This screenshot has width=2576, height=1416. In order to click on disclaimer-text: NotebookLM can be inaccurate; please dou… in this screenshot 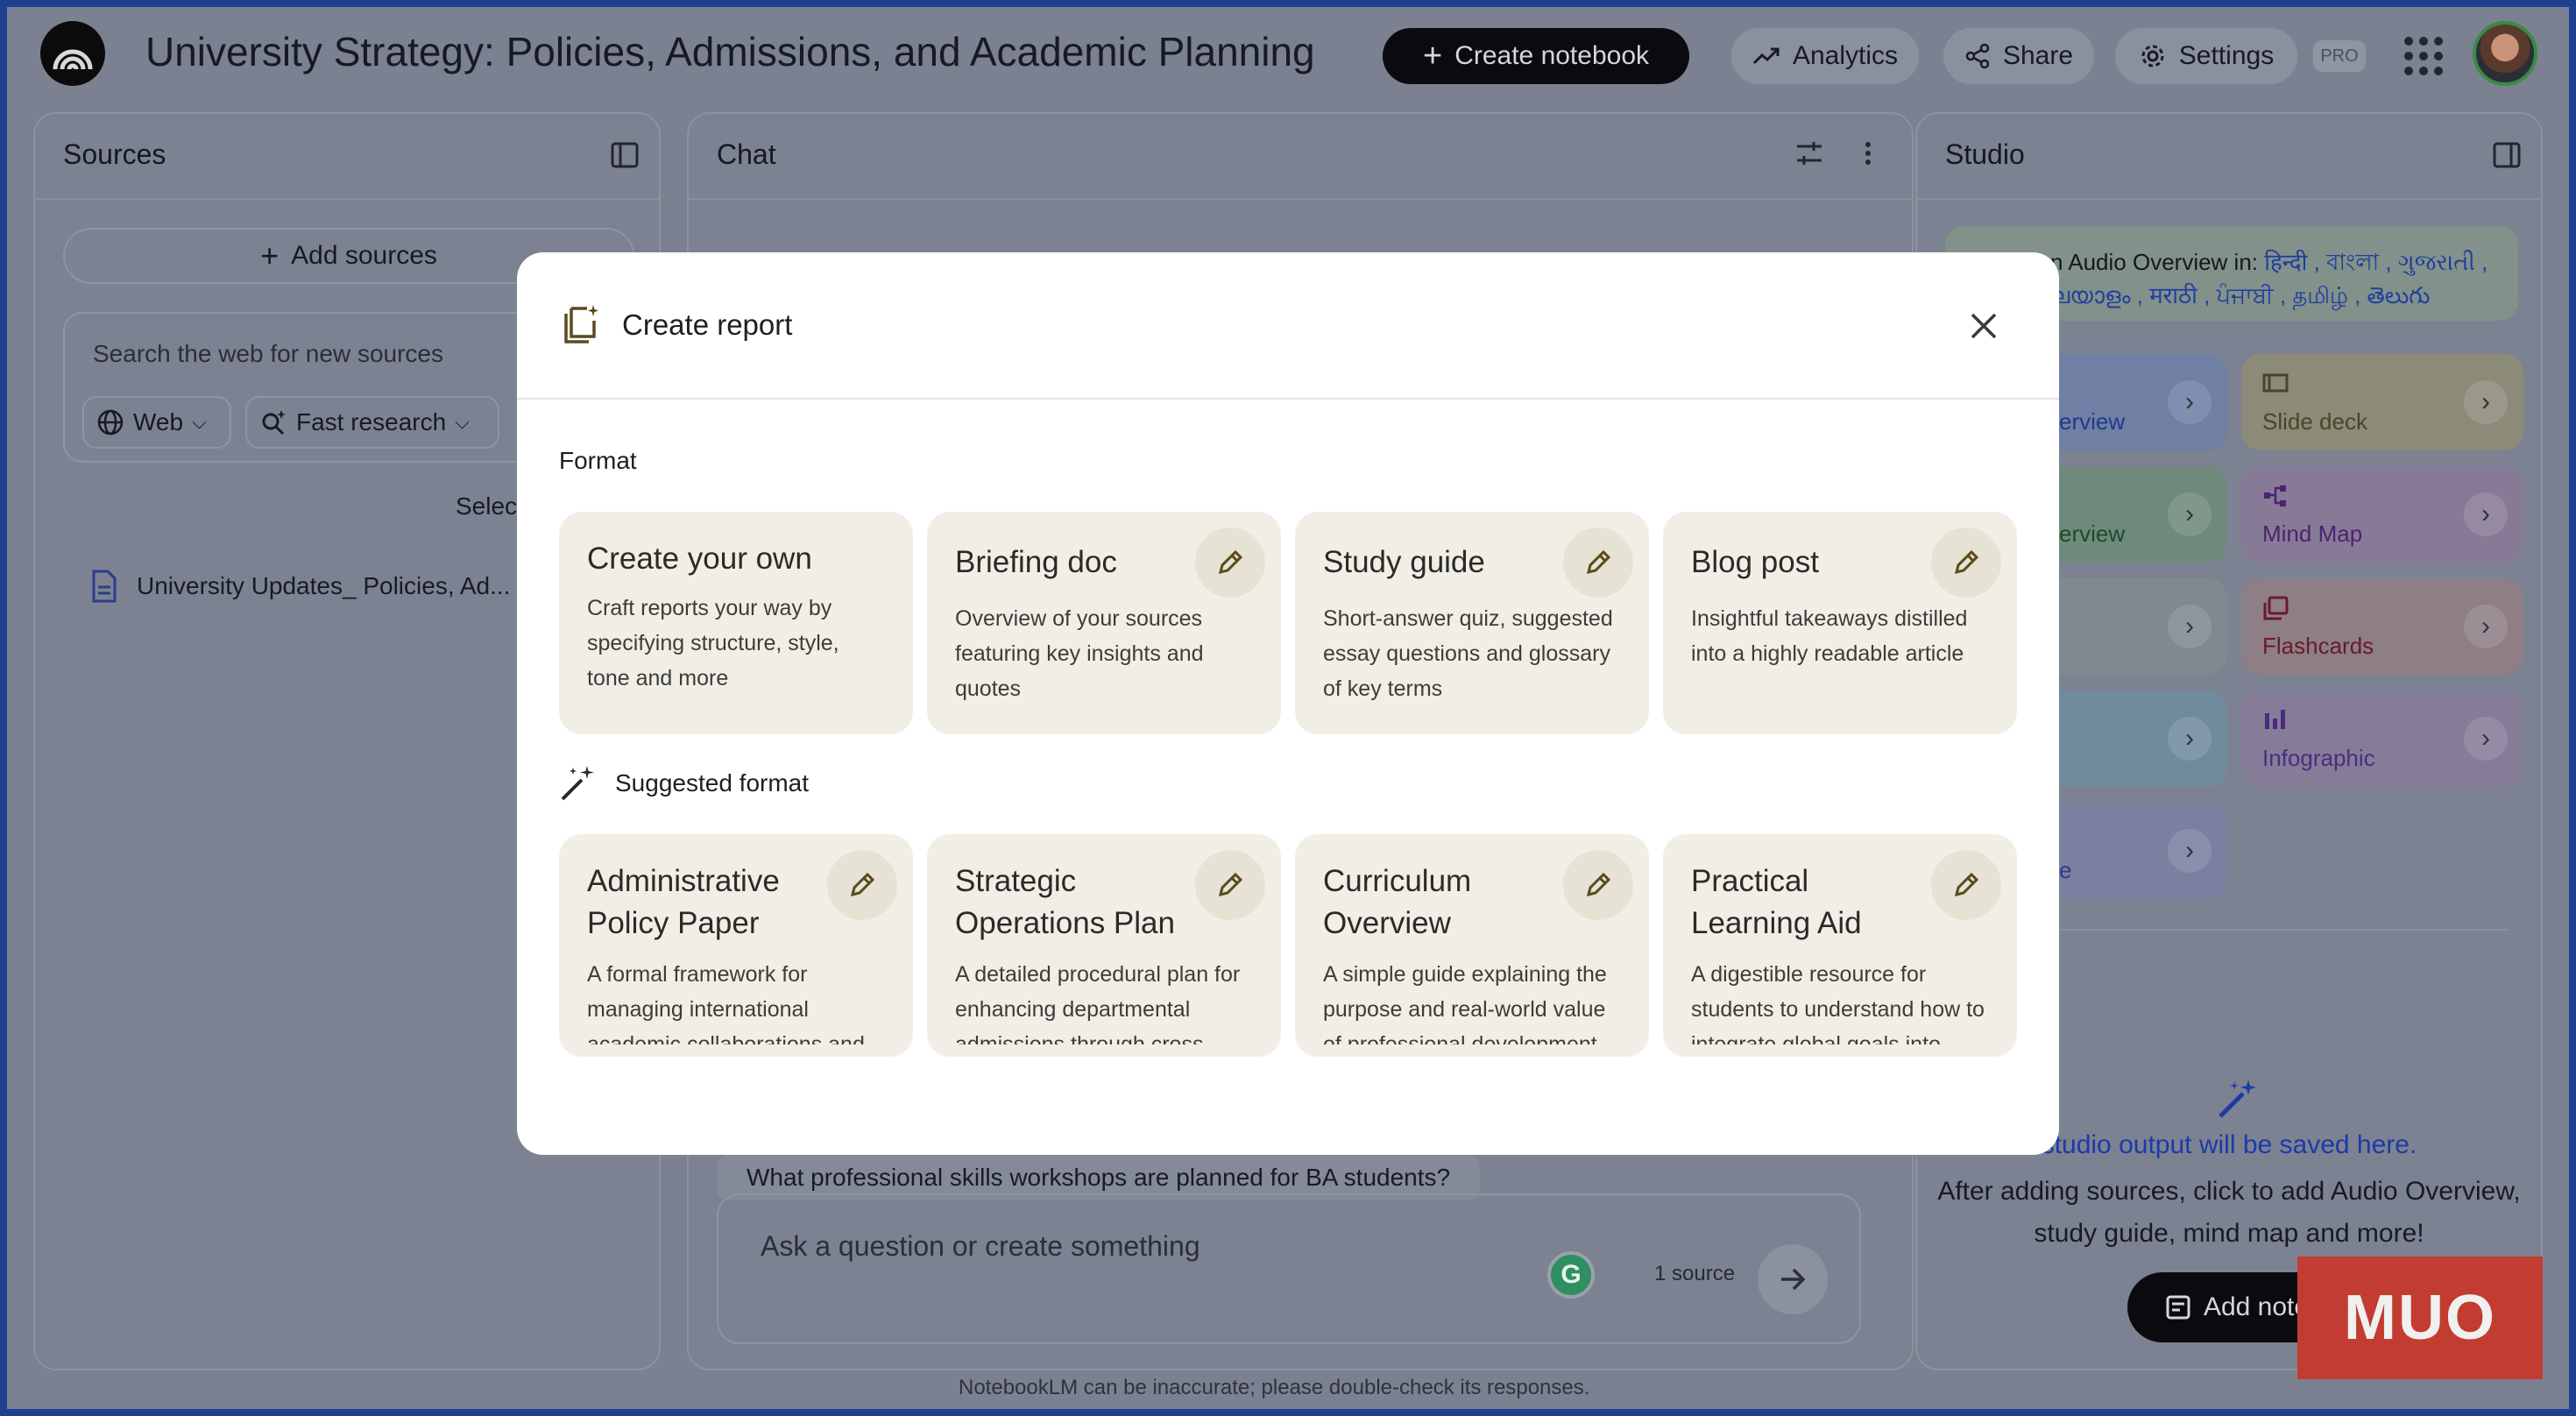, I will do `click(1274, 1387)`.